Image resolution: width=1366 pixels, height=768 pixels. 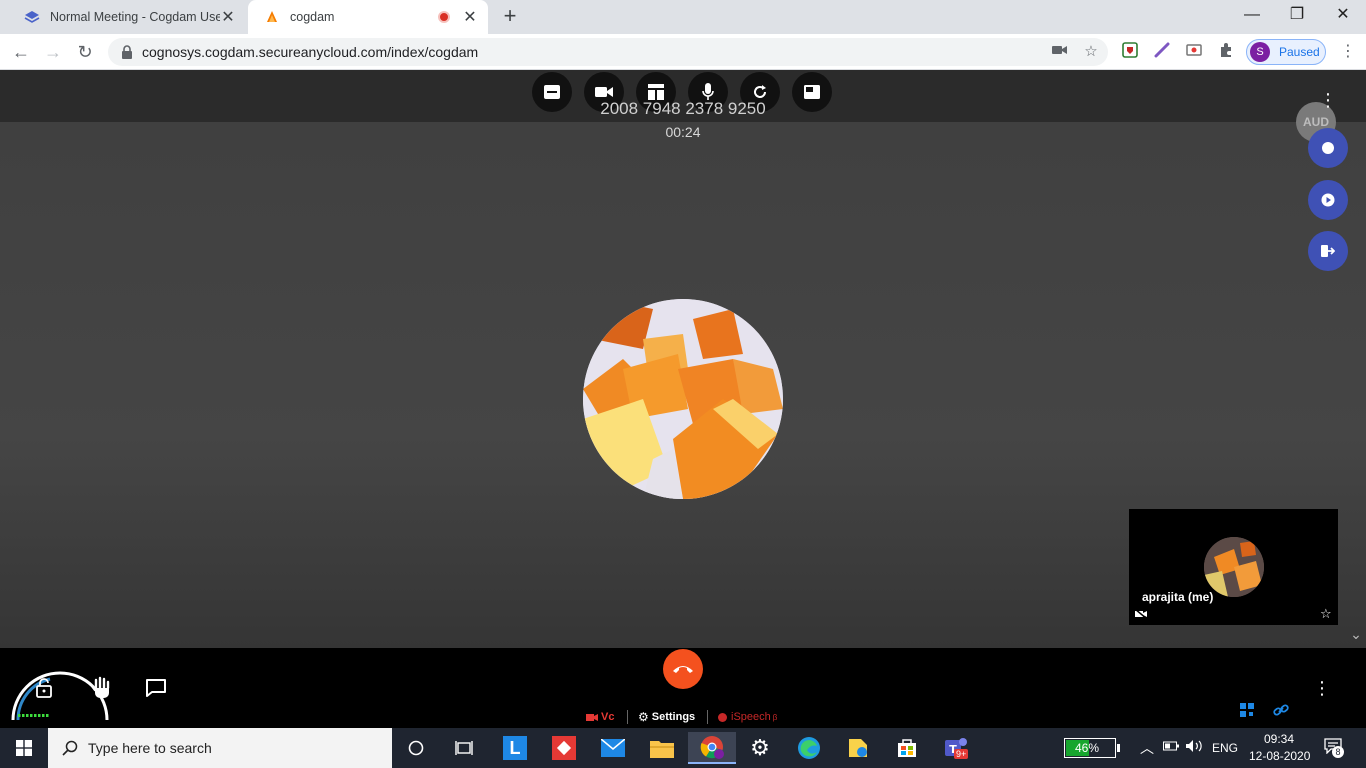 I want to click on avatar: S, so click(x=1260, y=52).